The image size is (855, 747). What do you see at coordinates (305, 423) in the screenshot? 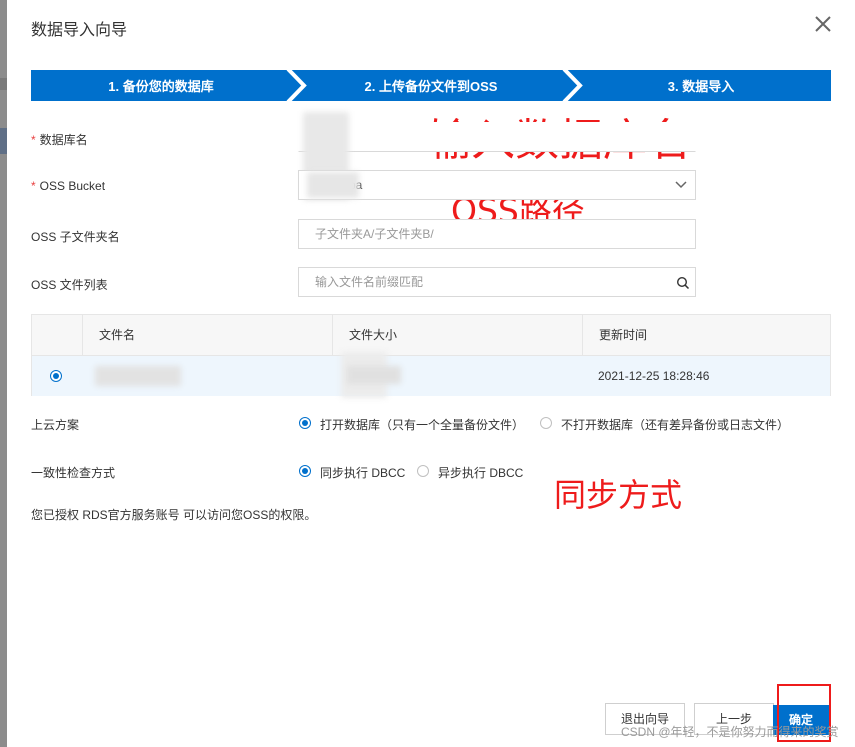
I see `open-database-radio` at bounding box center [305, 423].